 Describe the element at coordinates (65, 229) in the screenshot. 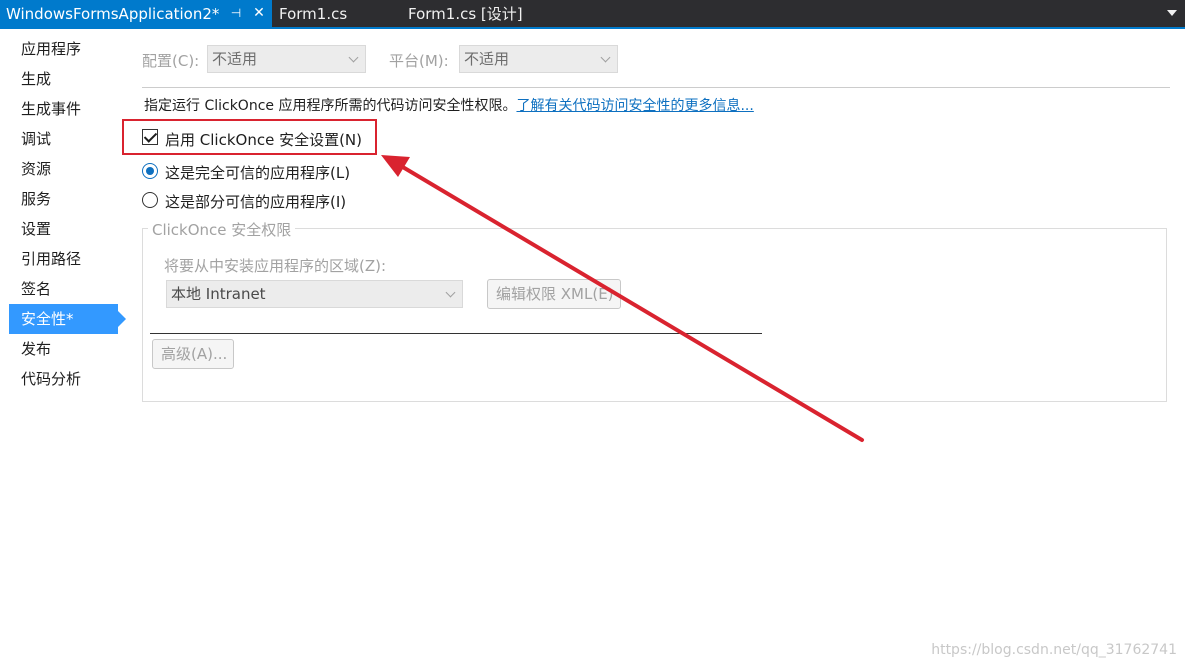

I see `nav-item-settings: 设置` at that location.